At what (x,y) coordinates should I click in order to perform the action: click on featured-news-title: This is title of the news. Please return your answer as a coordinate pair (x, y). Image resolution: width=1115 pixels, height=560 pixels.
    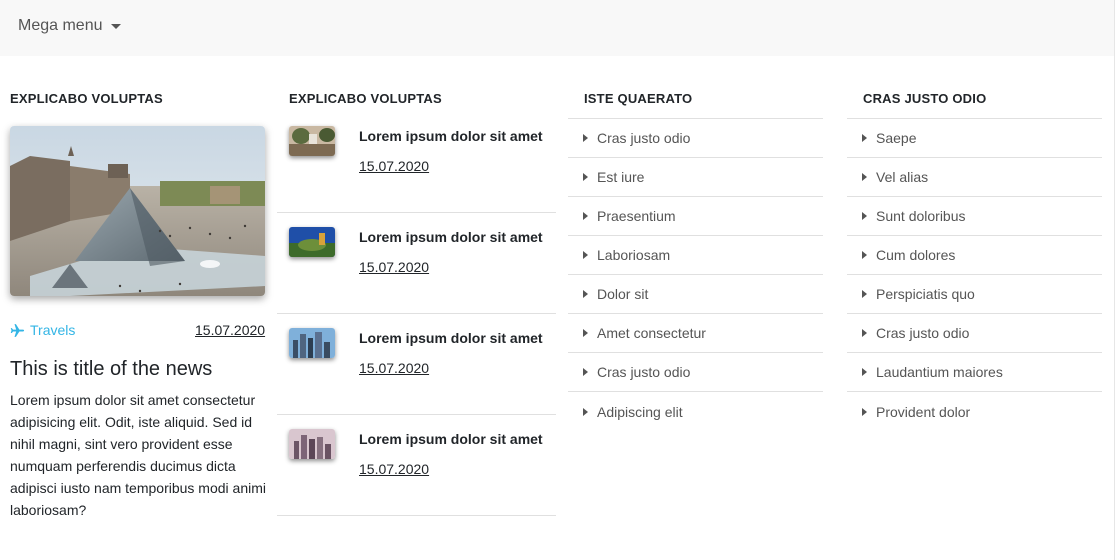
    Looking at the image, I should click on (111, 369).